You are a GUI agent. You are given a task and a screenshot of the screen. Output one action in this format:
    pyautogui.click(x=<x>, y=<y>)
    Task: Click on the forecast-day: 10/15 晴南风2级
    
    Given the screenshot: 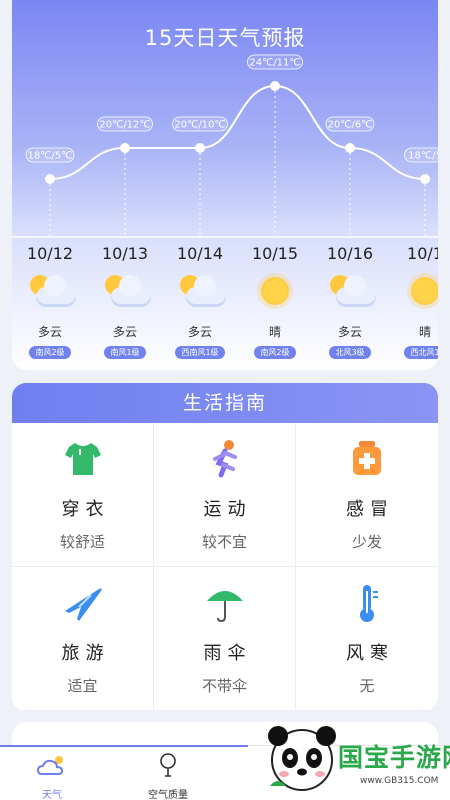 What is the action you would take?
    pyautogui.click(x=275, y=298)
    